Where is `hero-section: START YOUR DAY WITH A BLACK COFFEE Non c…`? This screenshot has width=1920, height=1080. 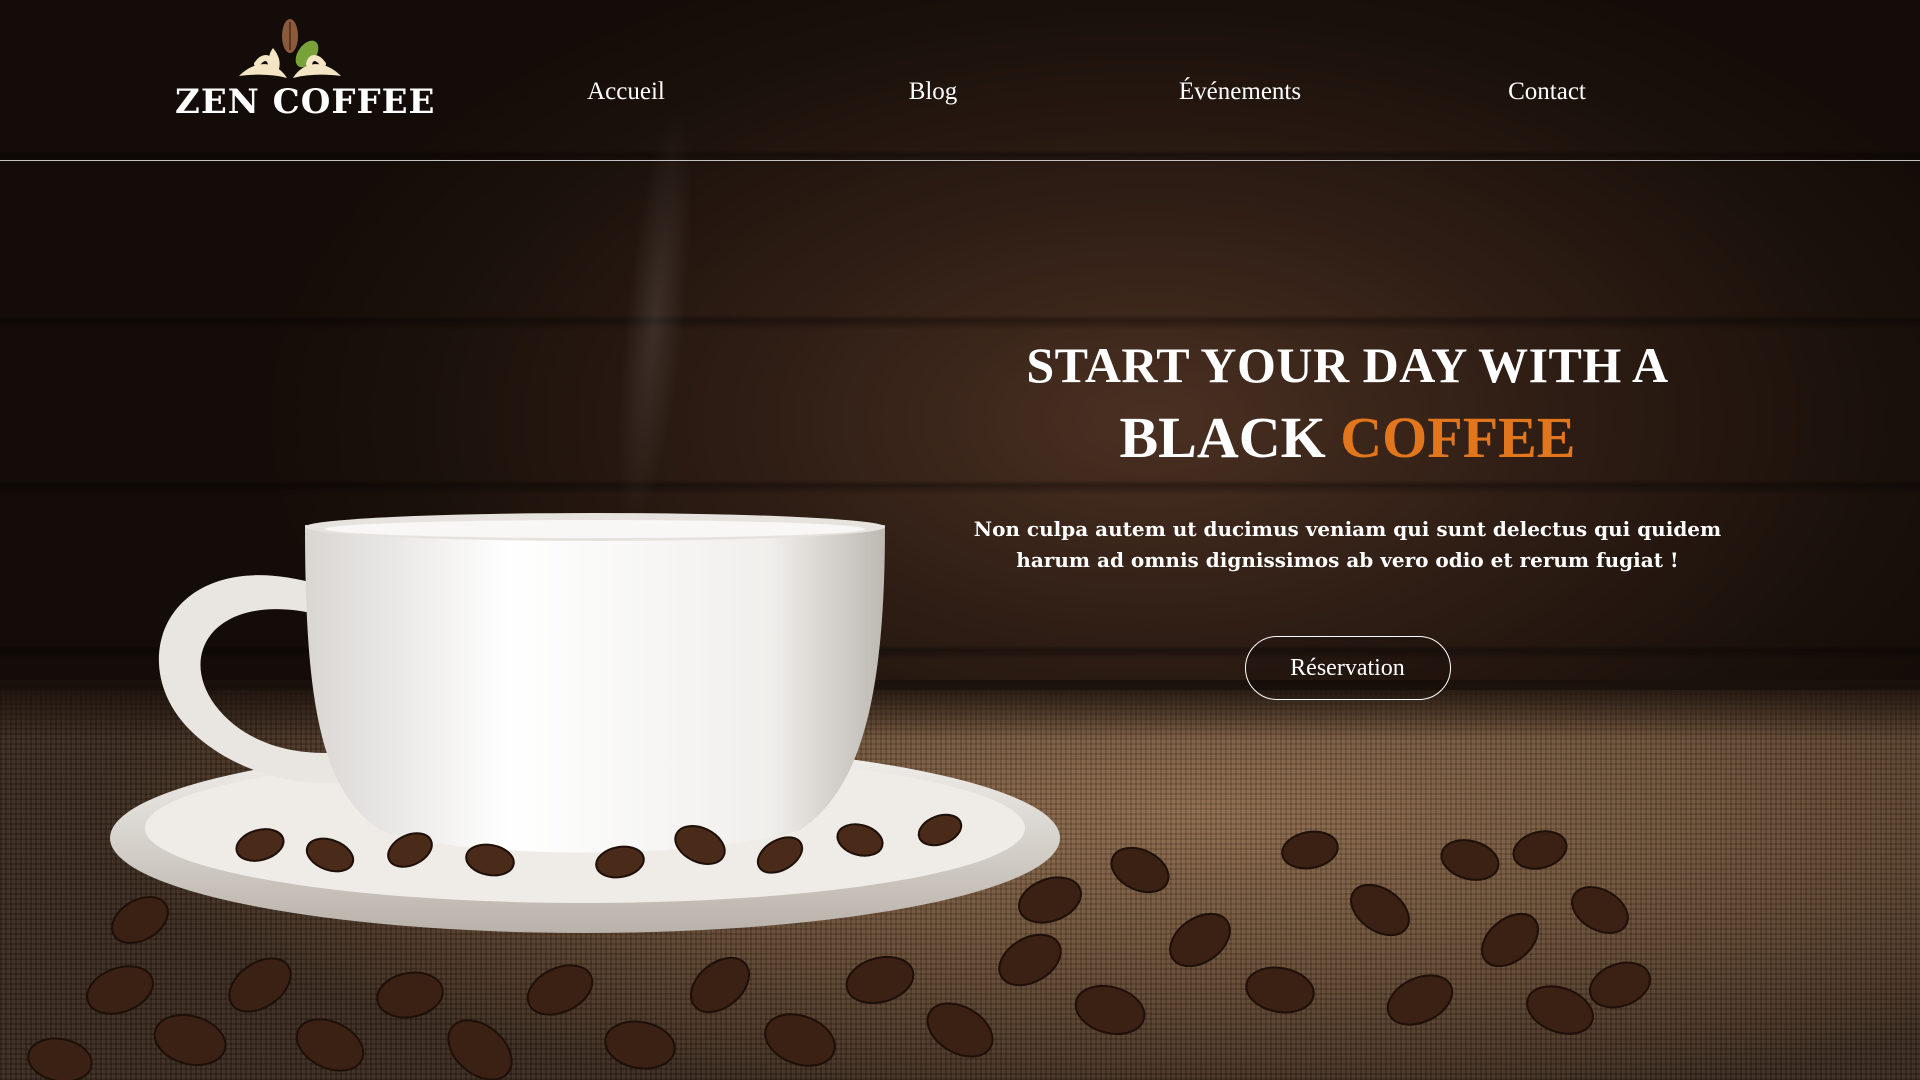 hero-section: START YOUR DAY WITH A BLACK COFFEE Non c… is located at coordinates (1347, 515).